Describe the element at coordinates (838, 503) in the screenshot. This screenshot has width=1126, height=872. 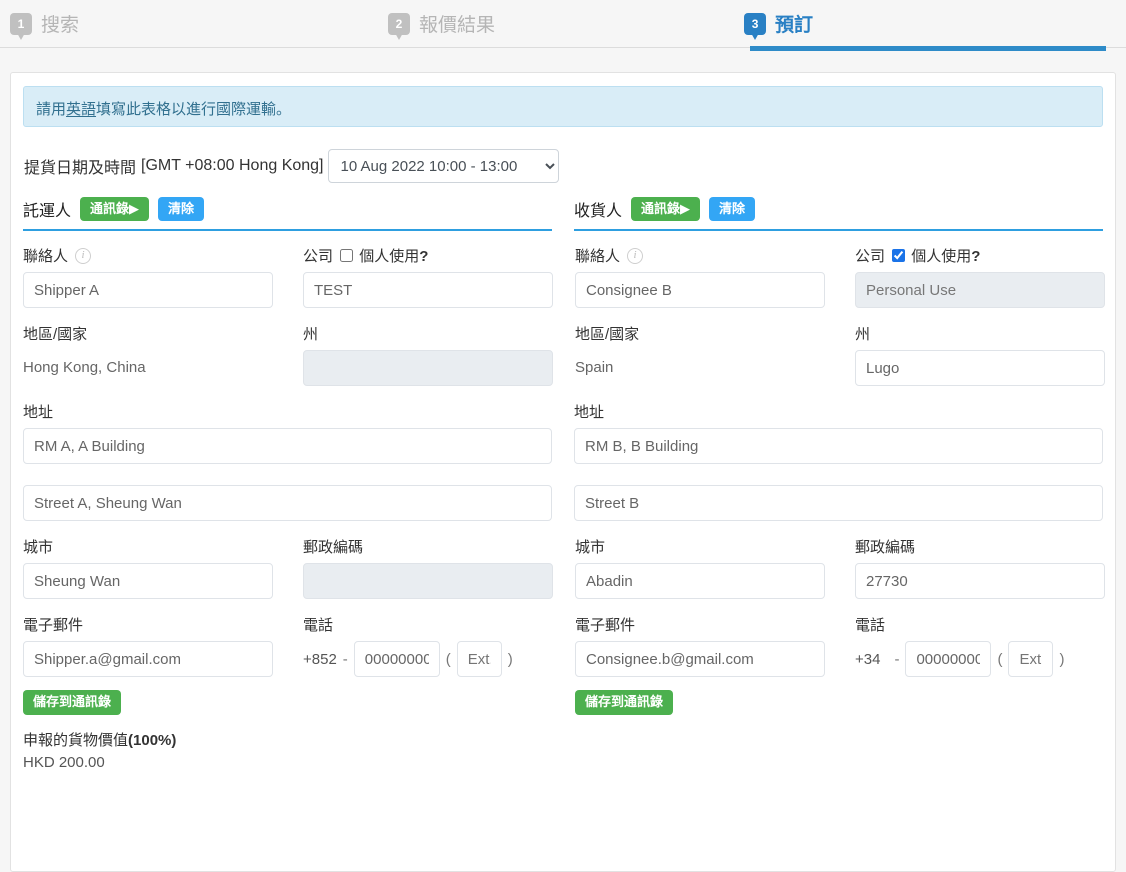
I see `consignee-address-line2-input` at that location.